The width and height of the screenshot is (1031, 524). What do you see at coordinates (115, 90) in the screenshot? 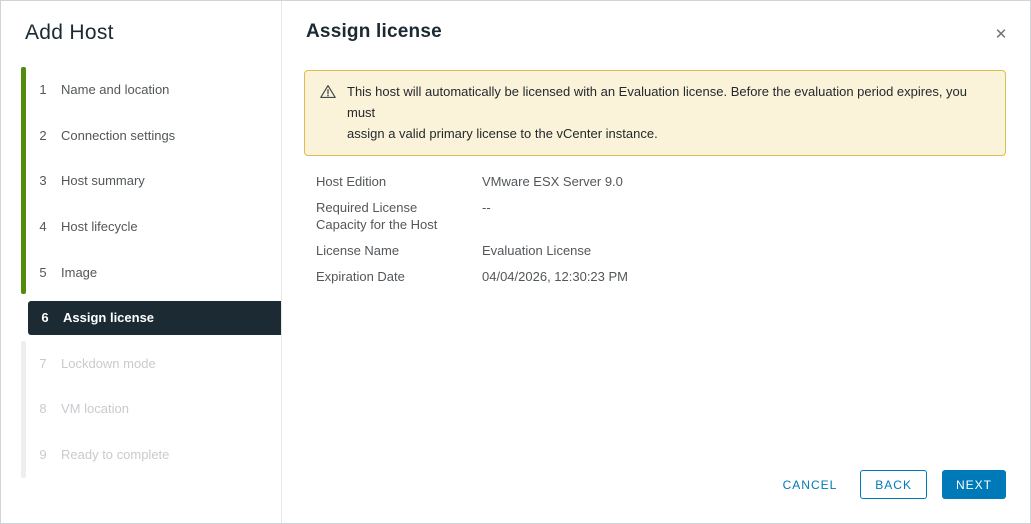
I see `step-label: Name and location` at bounding box center [115, 90].